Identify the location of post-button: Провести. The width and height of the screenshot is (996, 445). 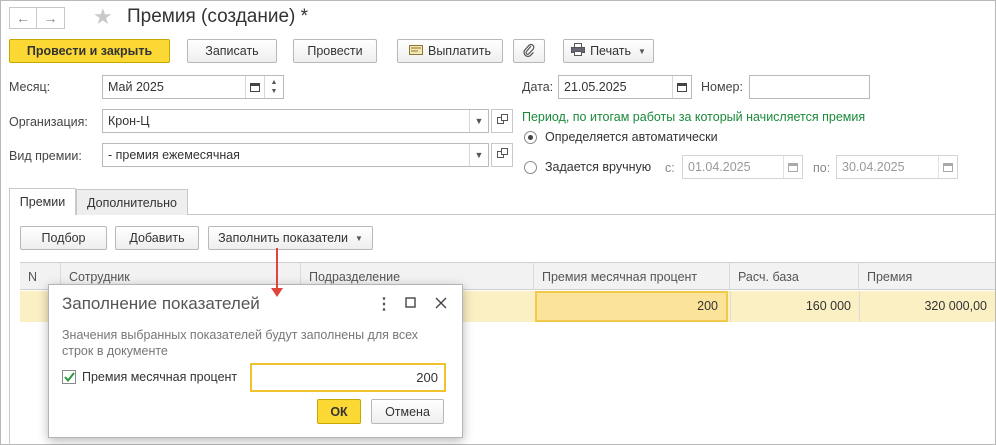
(335, 51).